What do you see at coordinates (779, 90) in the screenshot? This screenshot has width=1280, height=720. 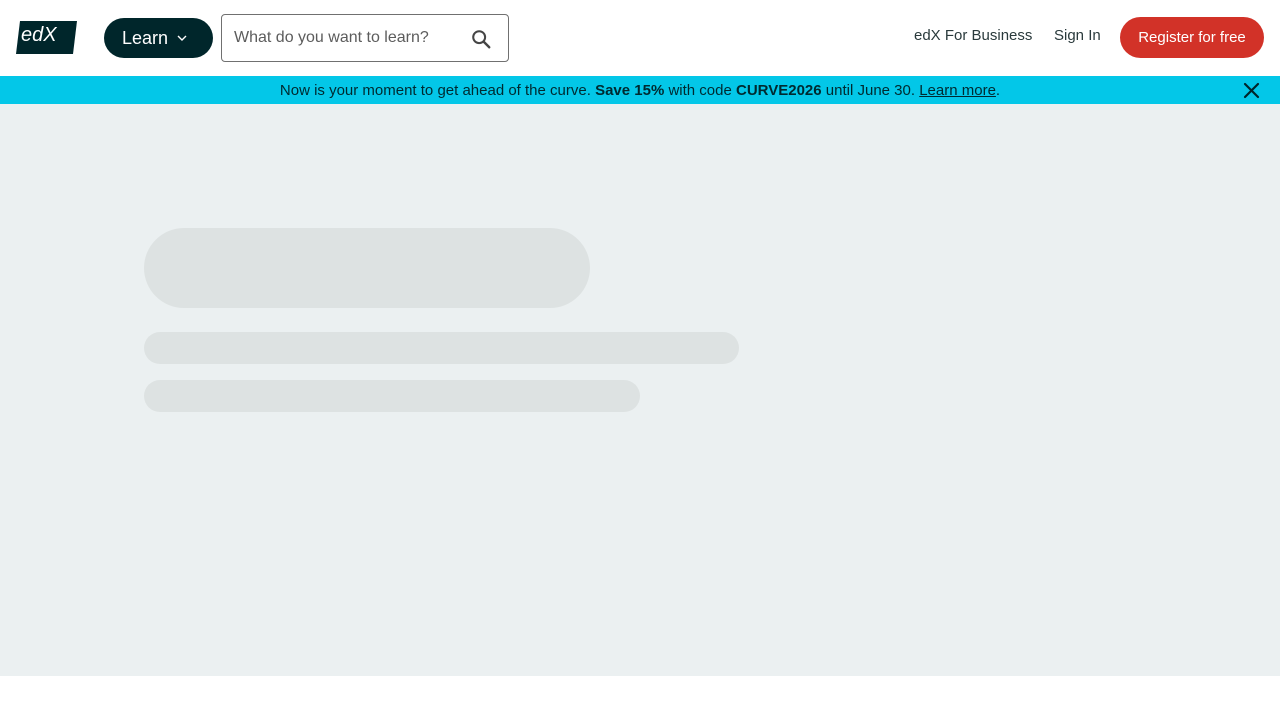 I see `banner-code: CURVE2026` at bounding box center [779, 90].